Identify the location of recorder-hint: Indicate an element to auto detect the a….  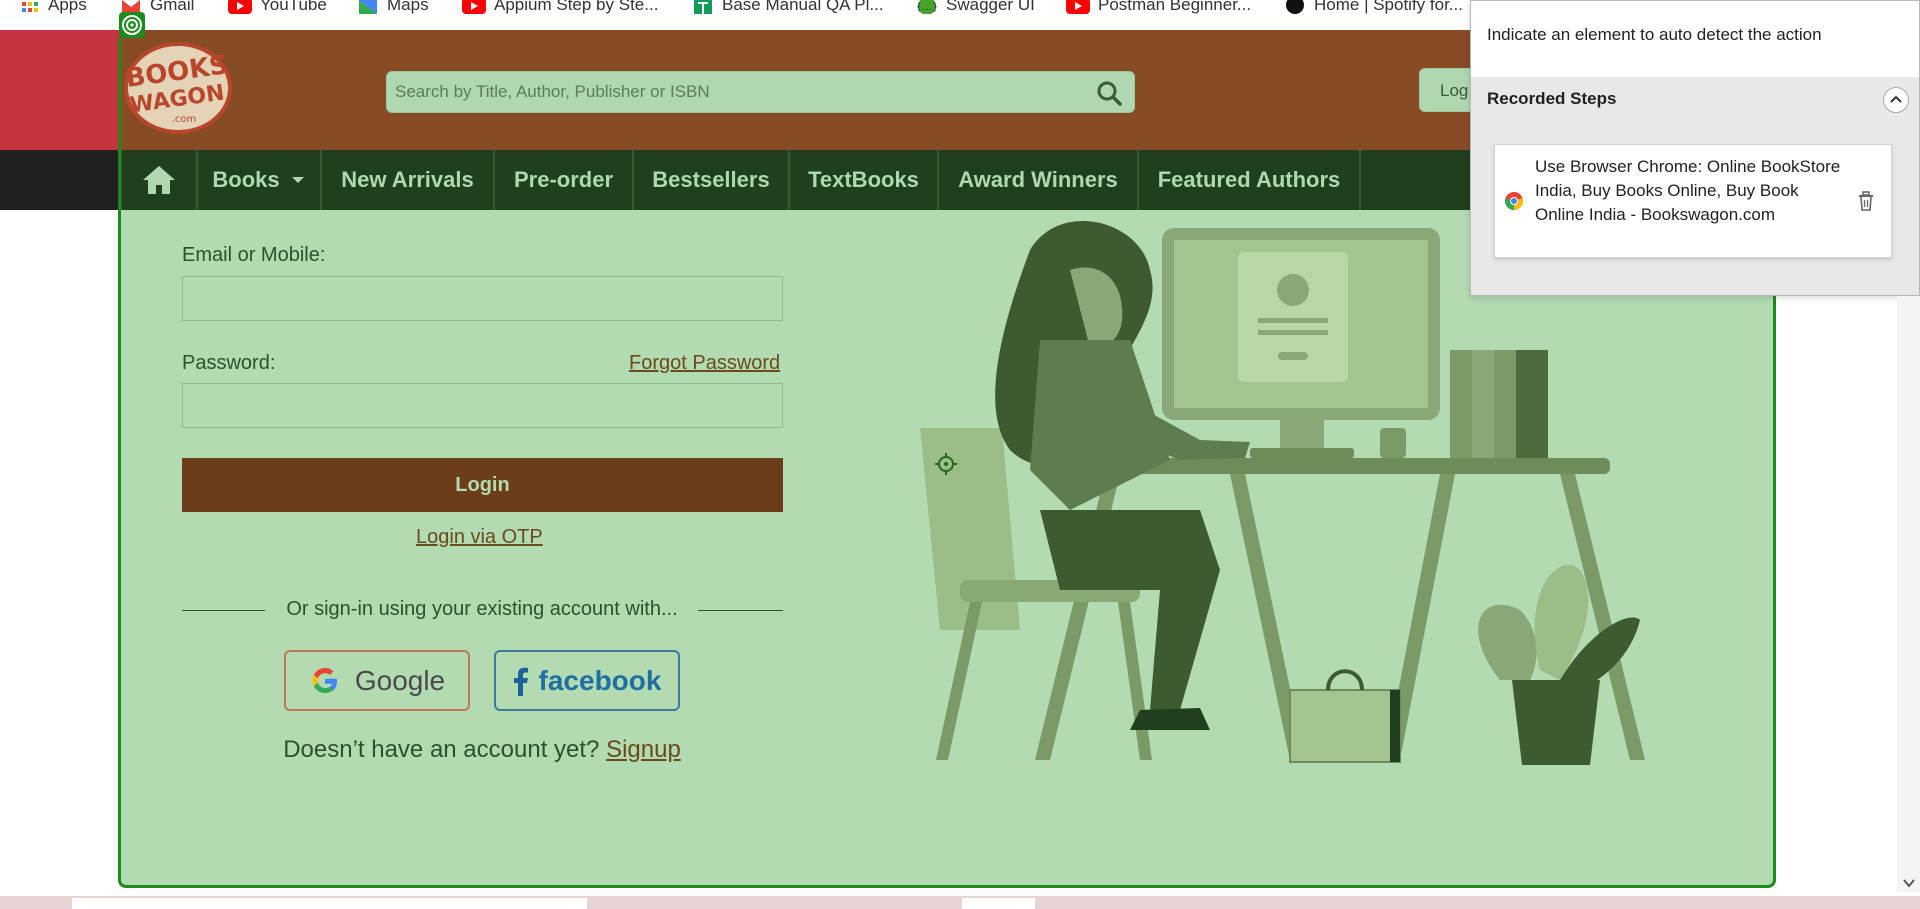
(1695, 39).